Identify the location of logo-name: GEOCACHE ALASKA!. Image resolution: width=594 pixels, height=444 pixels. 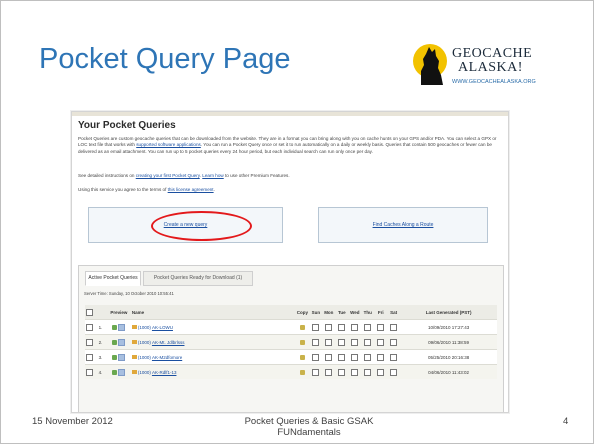
(492, 61).